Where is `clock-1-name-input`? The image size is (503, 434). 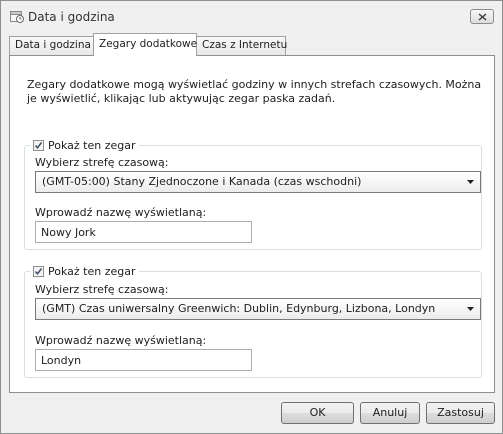 clock-1-name-input is located at coordinates (143, 232).